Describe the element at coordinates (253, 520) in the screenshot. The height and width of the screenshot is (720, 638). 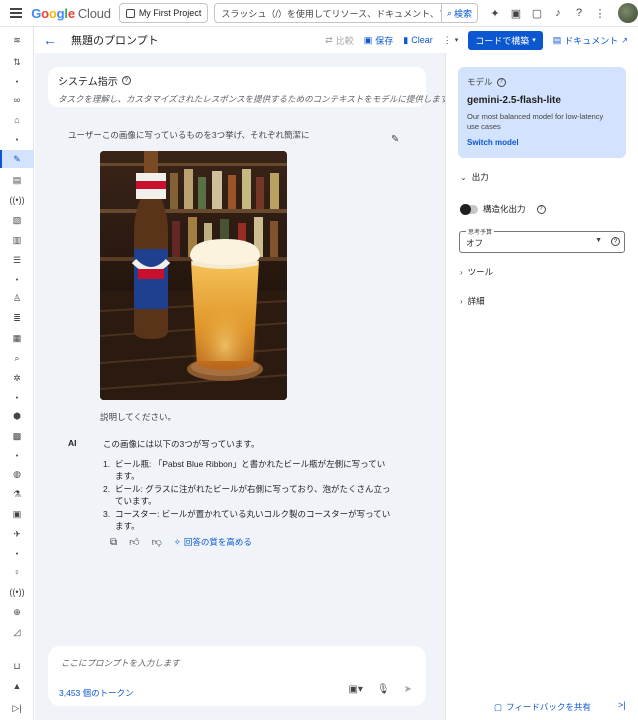
I see `list-item-text: コースター: ビールが置かれている丸いコルク製のコースターが写っています。` at that location.